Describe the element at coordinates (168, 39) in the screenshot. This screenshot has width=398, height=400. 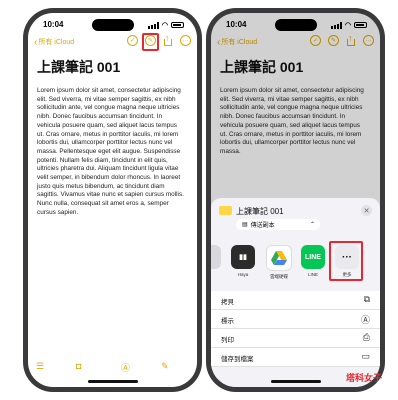
I see `share-icon` at that location.